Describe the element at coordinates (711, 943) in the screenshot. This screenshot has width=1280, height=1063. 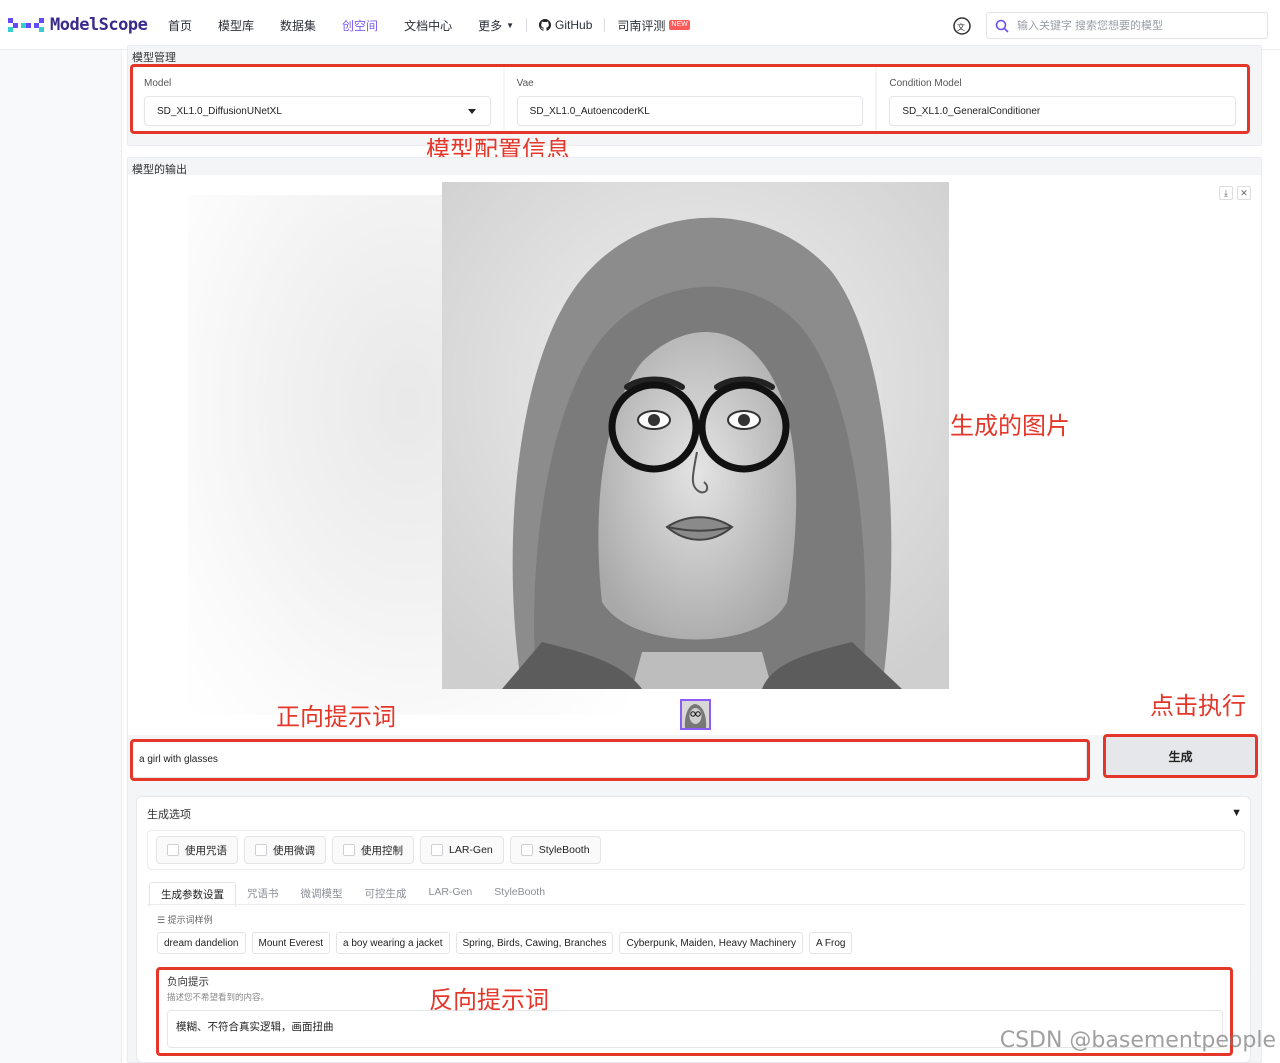
I see `example-chip: Cyberpunk, Maiden, Heavy Machinery` at that location.